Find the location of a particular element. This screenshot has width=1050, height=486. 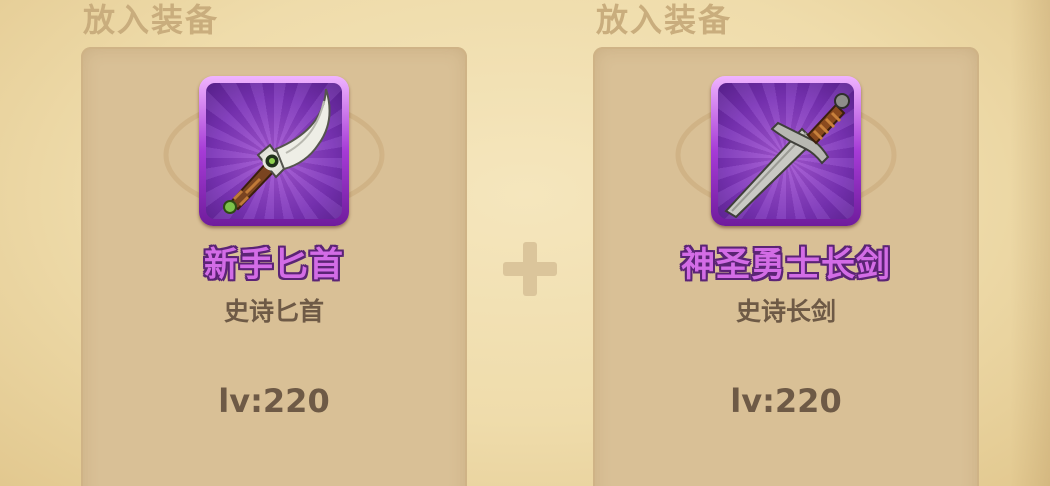

slot-title-left: 放入装备 is located at coordinates (151, 20).